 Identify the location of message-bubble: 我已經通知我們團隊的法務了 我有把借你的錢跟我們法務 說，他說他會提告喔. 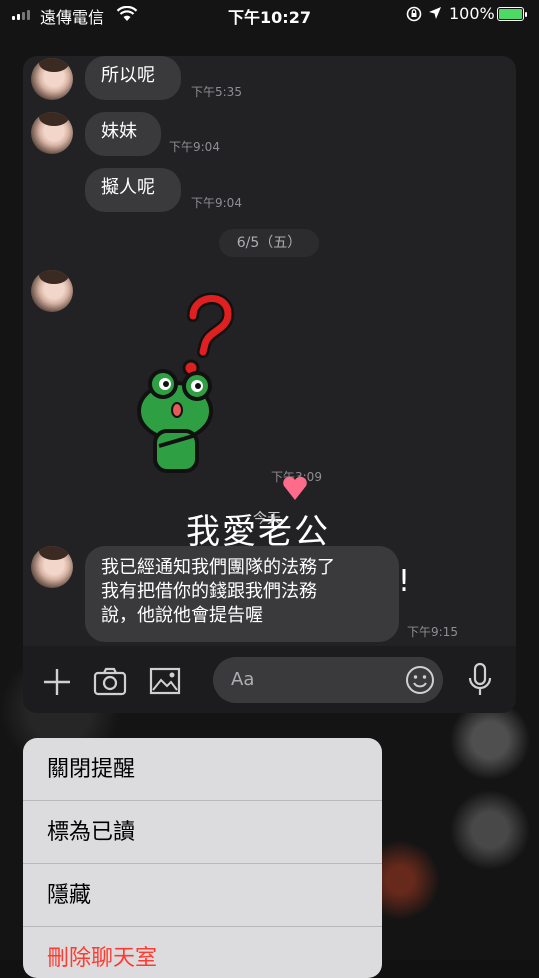
(242, 594).